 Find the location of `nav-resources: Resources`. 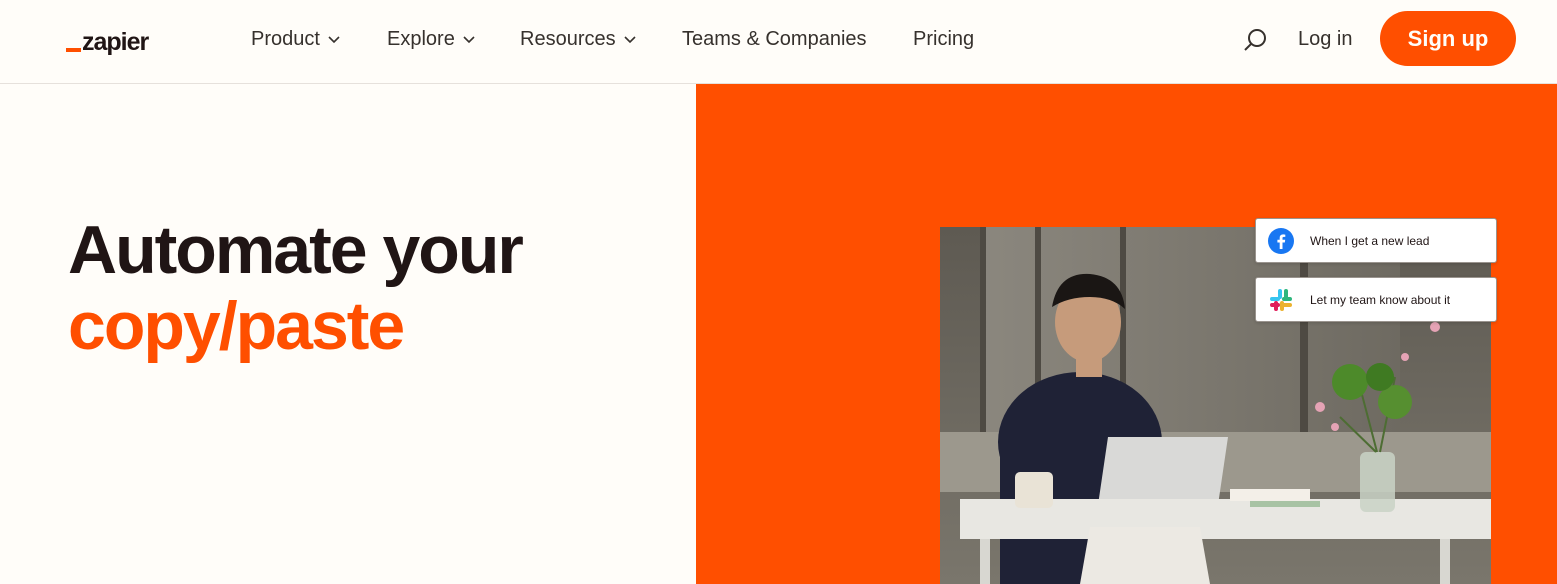

nav-resources: Resources is located at coordinates (578, 39).